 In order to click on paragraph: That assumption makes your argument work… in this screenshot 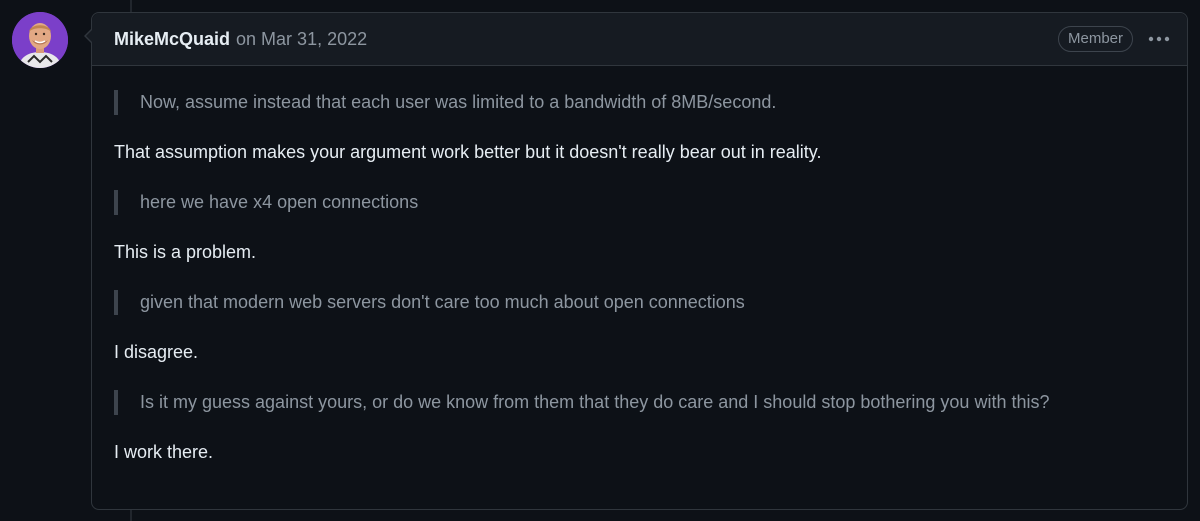, I will do `click(468, 152)`.